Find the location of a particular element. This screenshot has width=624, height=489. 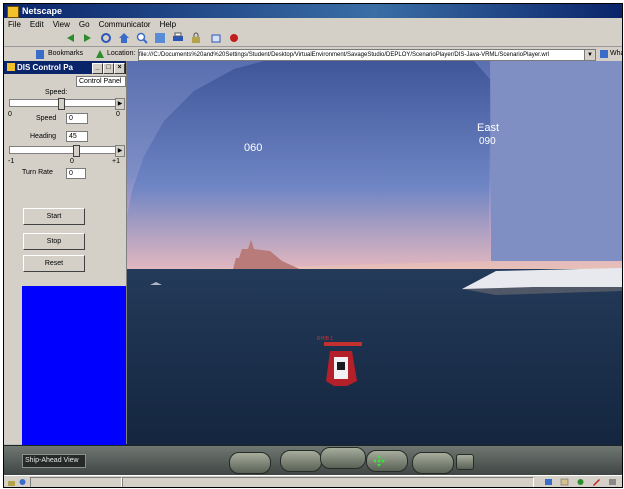

composer-icon is located at coordinates (596, 482).